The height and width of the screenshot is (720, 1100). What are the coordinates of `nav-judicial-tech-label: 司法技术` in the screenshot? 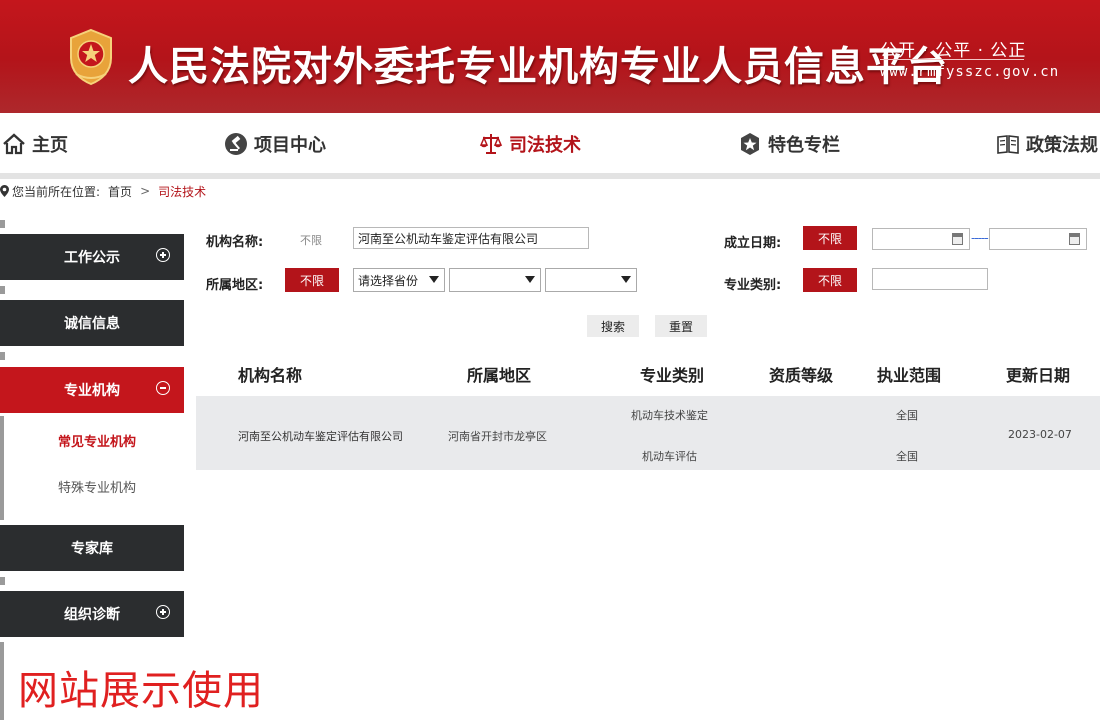 It's located at (545, 145).